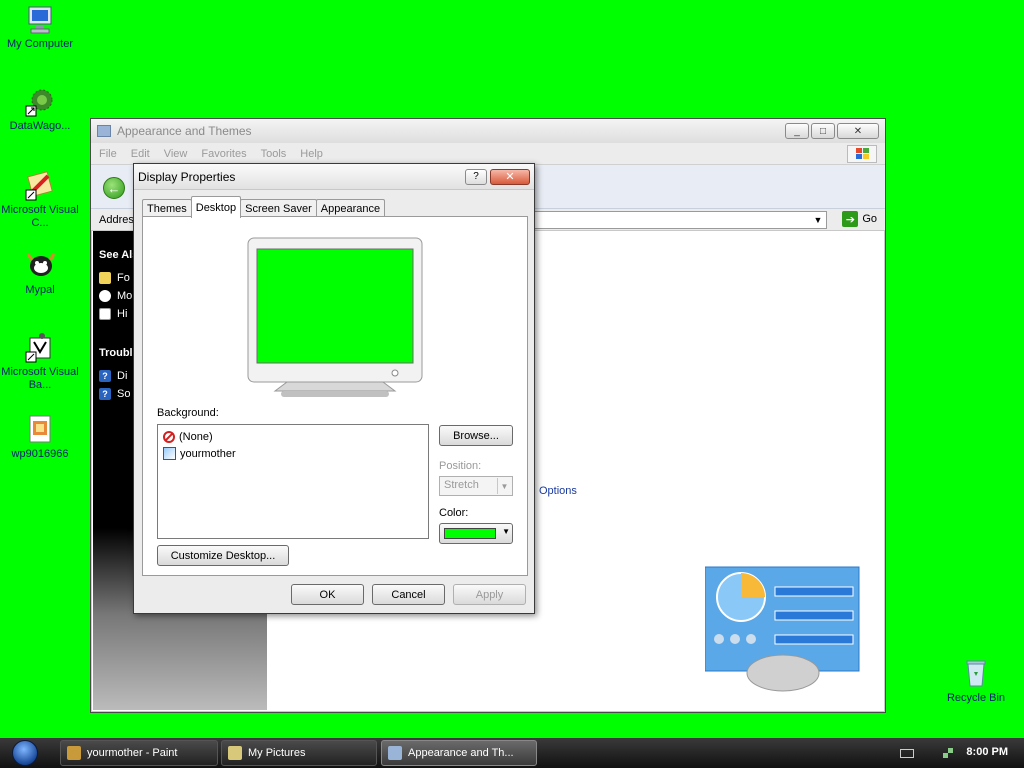 This screenshot has height=768, width=1024. What do you see at coordinates (797, 131) in the screenshot?
I see `minimize-button: _` at bounding box center [797, 131].